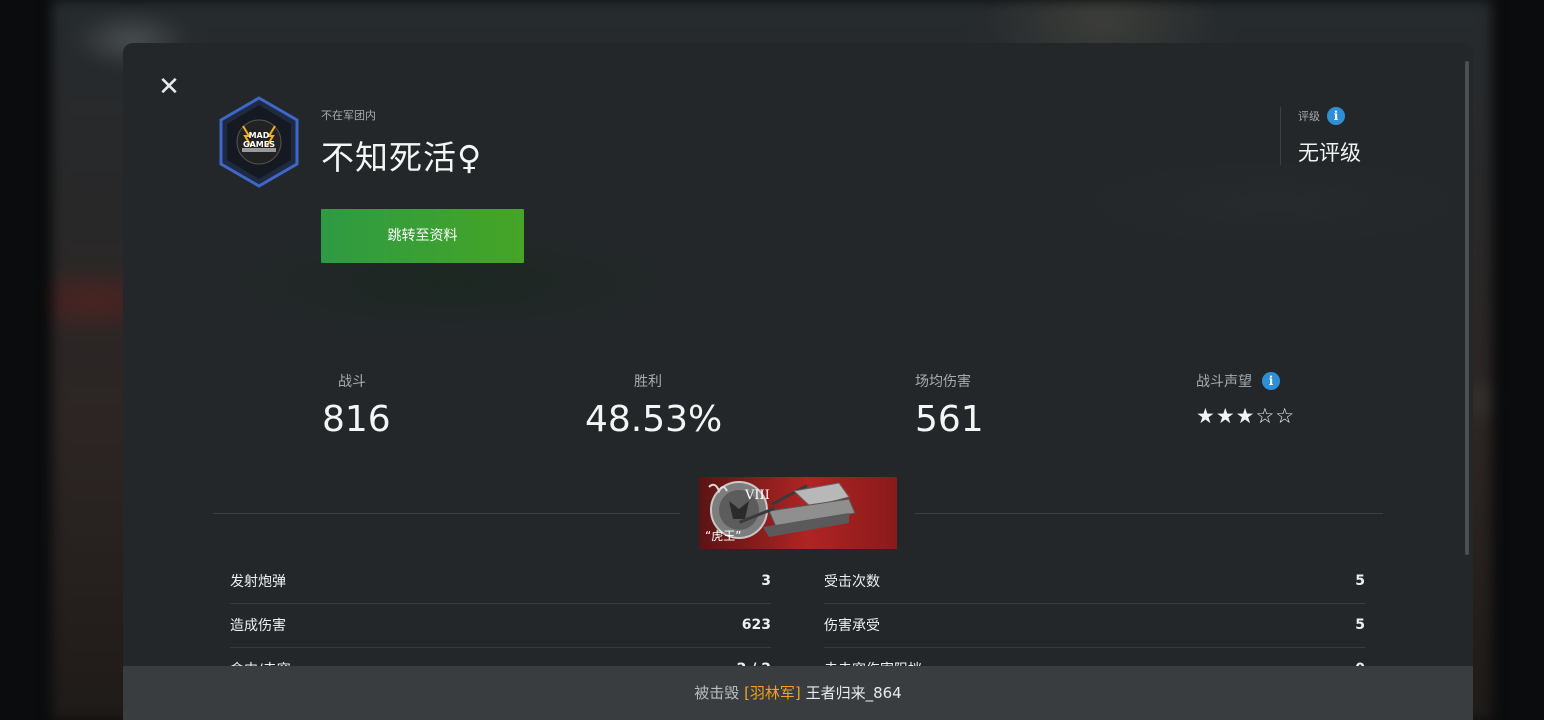  Describe the element at coordinates (1321, 116) in the screenshot. I see `rating-label: 评级 i` at that location.